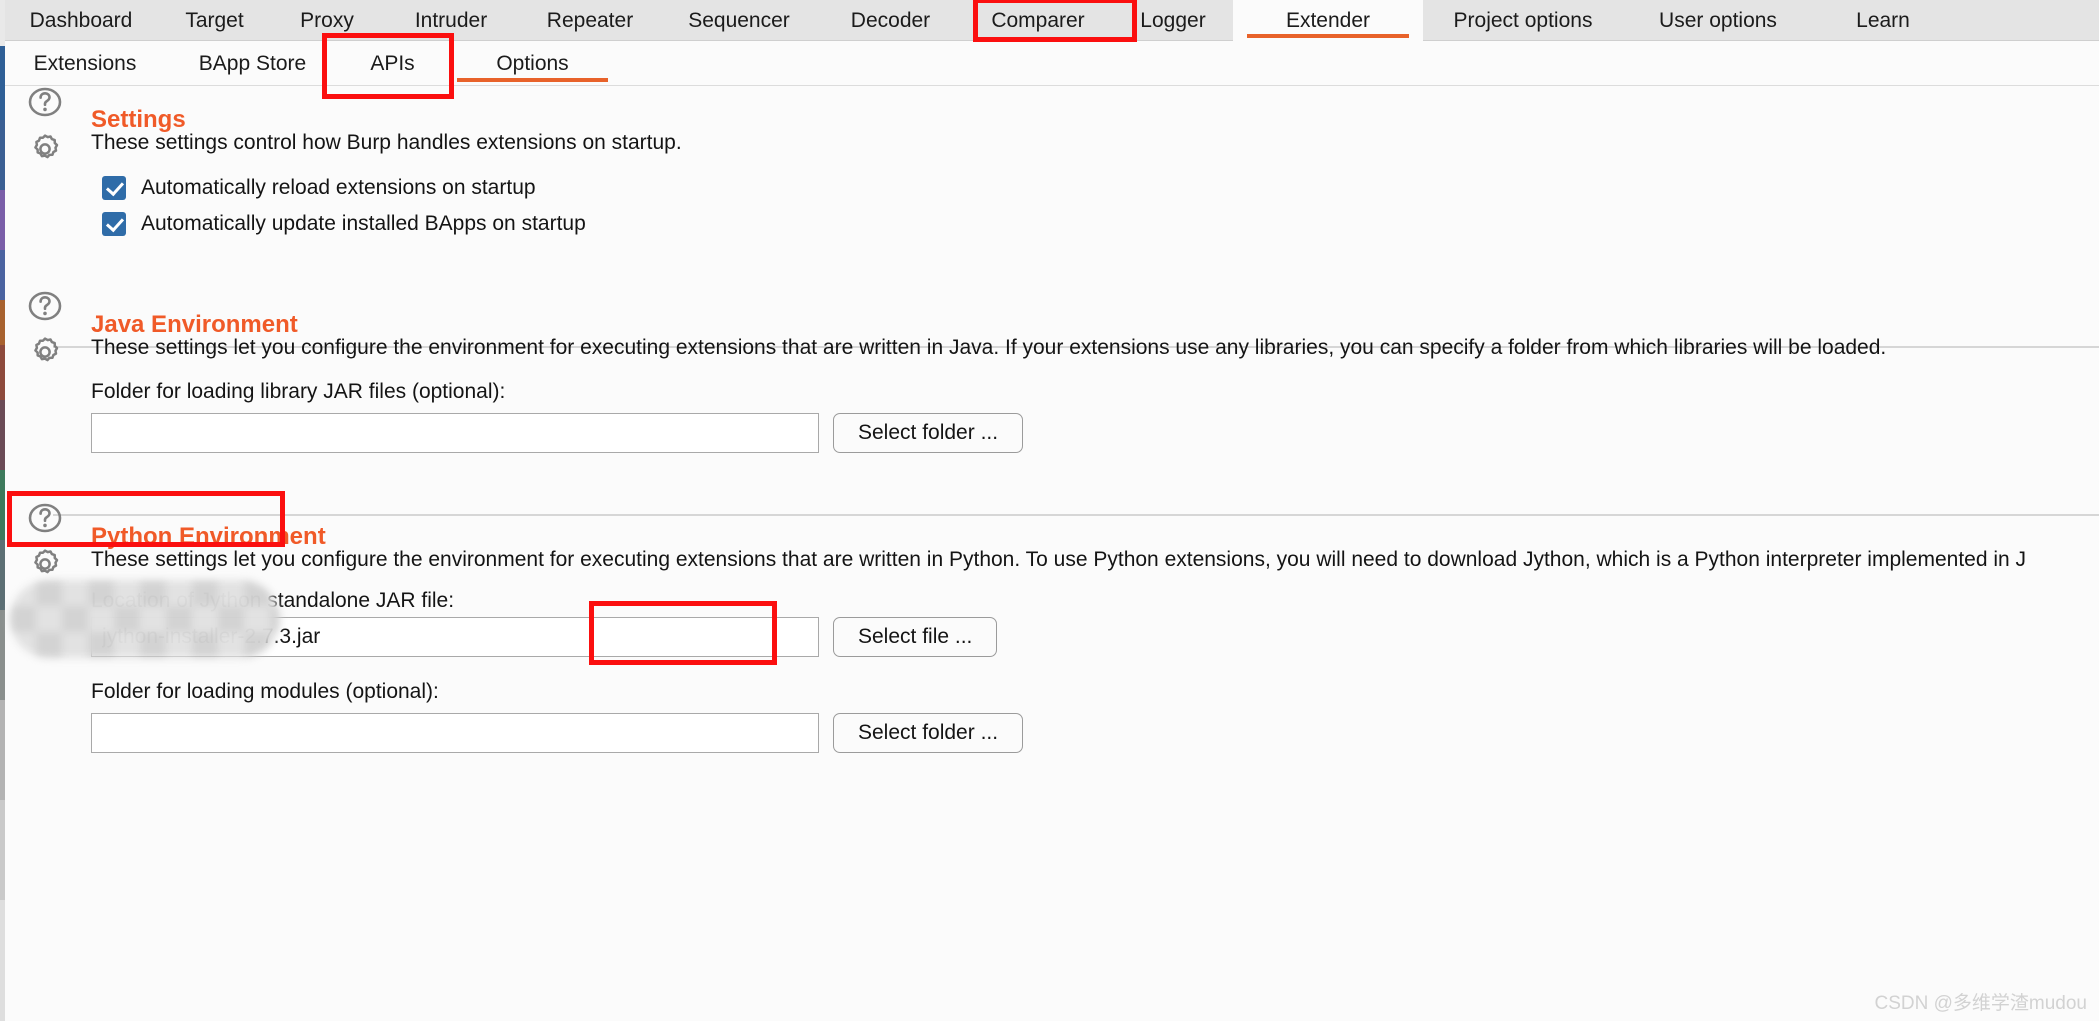 This screenshot has height=1021, width=2099. What do you see at coordinates (45, 352) in the screenshot?
I see `java-environment-gear-icon` at bounding box center [45, 352].